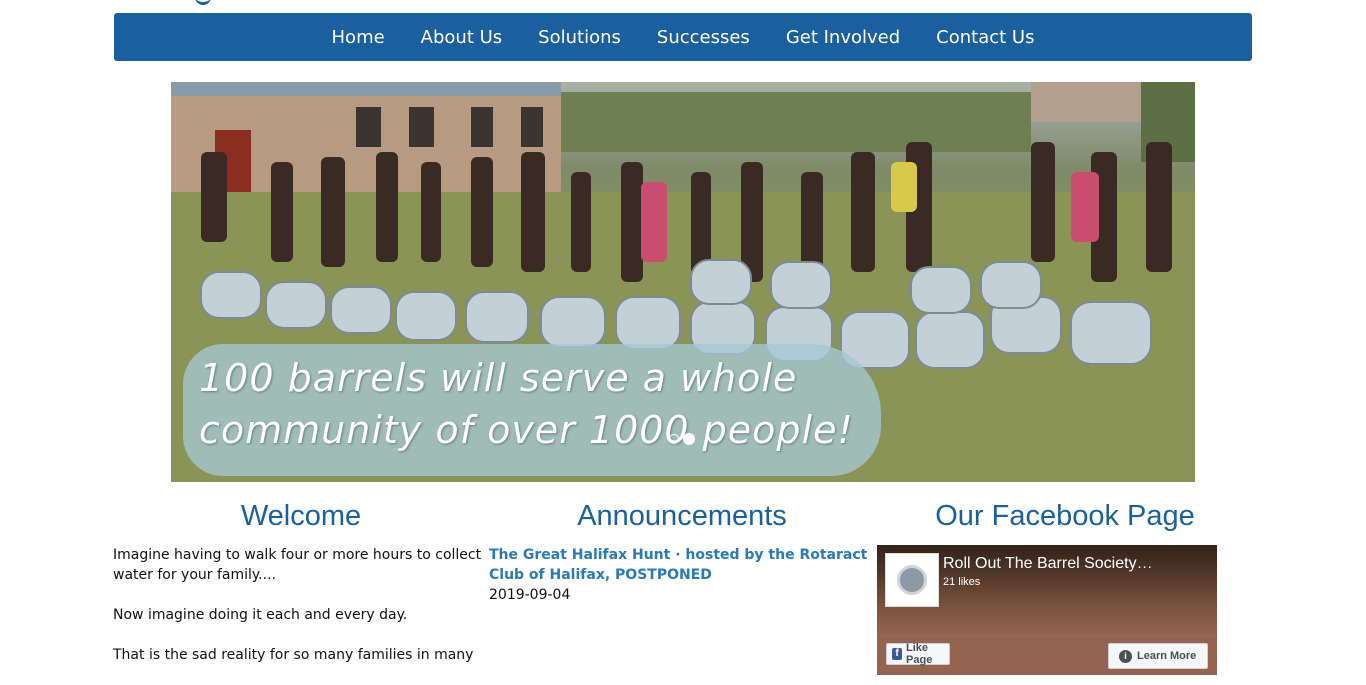 This screenshot has width=1366, height=685. What do you see at coordinates (530, 595) in the screenshot?
I see `announcement-date: 2019-09-04` at bounding box center [530, 595].